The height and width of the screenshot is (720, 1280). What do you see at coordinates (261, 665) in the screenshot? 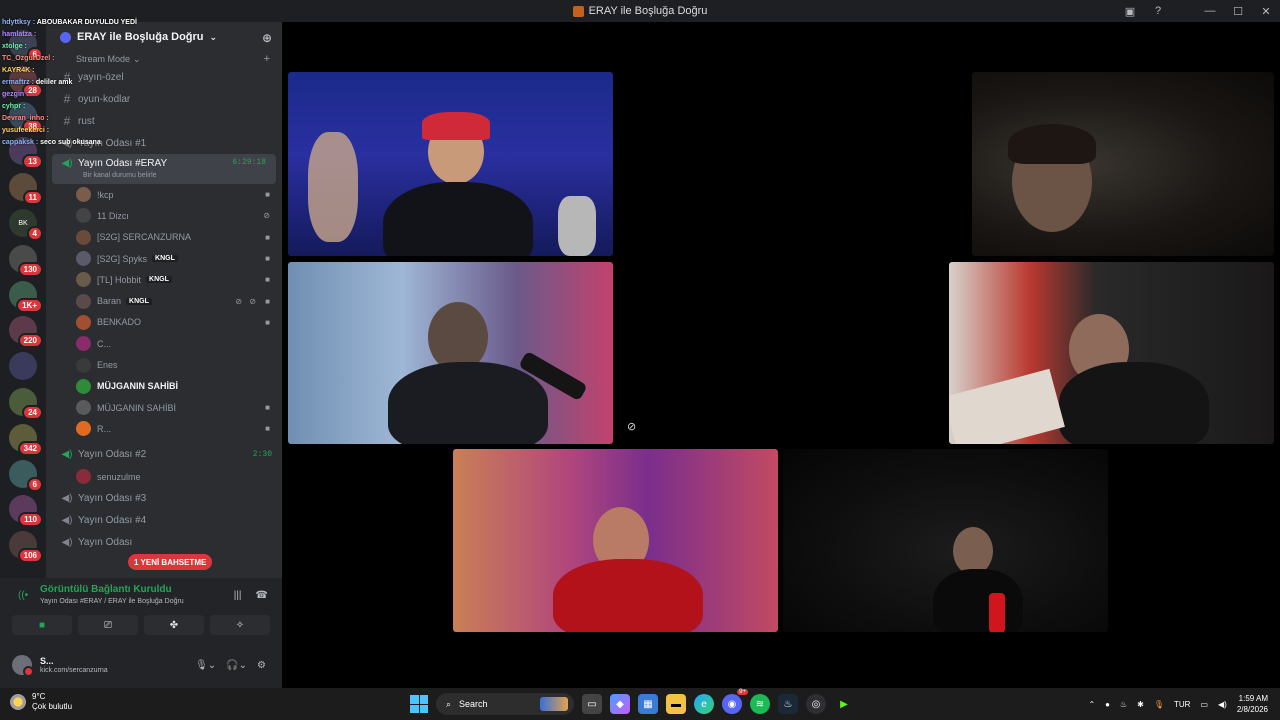
I see `gear-icon: ⚙` at bounding box center [261, 665].